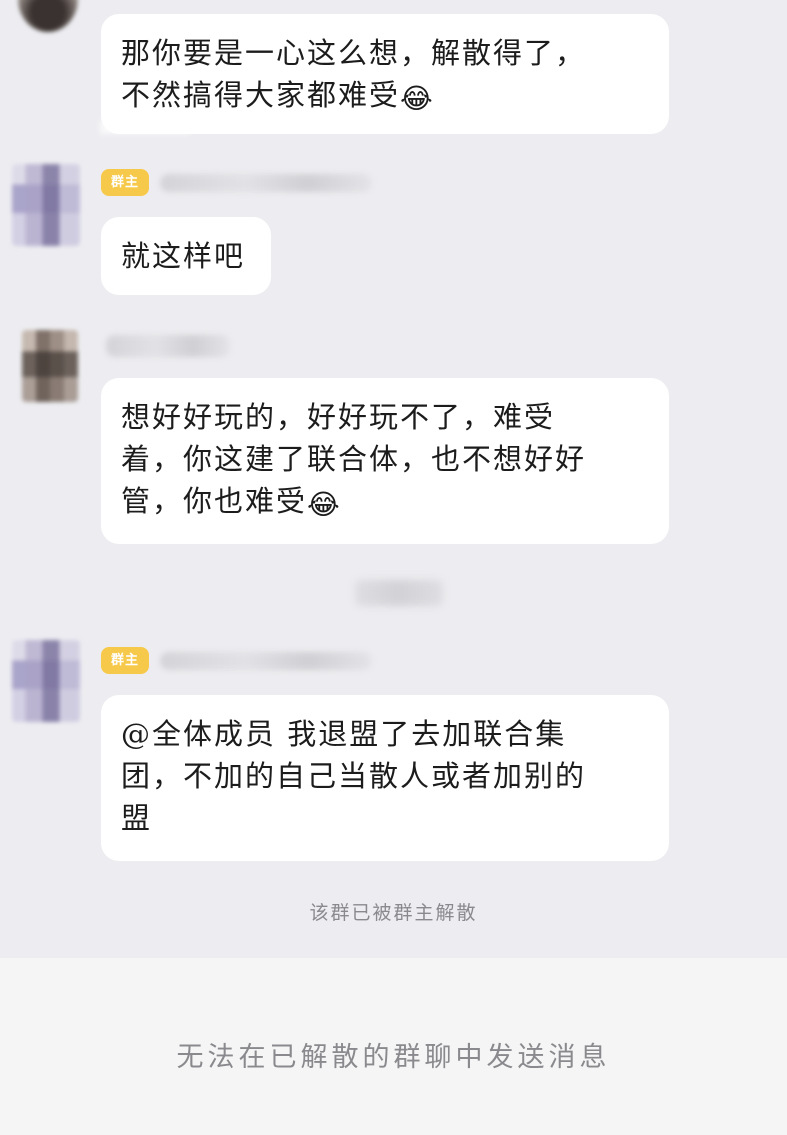 Image resolution: width=787 pixels, height=1135 pixels. Describe the element at coordinates (399, 593) in the screenshot. I see `timestamp-redacted` at that location.